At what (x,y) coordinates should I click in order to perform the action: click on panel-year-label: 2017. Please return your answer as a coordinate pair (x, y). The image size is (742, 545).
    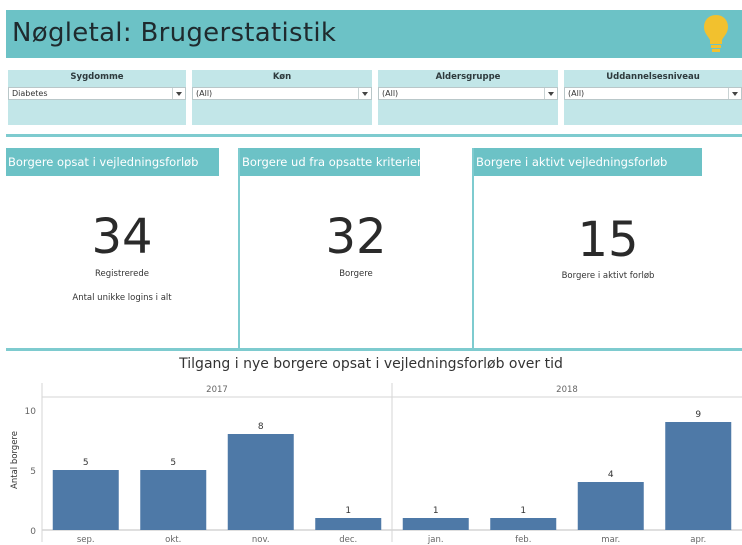
    Looking at the image, I should click on (217, 390).